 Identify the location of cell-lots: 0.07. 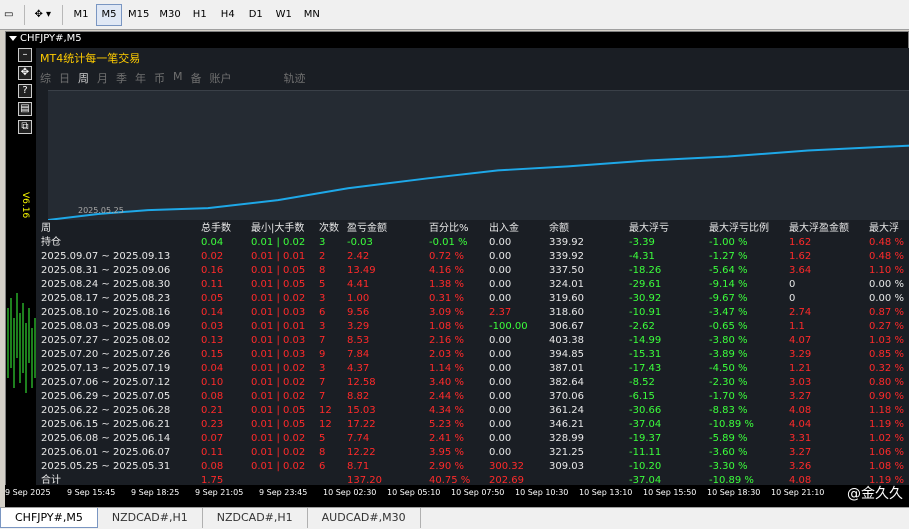
(212, 438).